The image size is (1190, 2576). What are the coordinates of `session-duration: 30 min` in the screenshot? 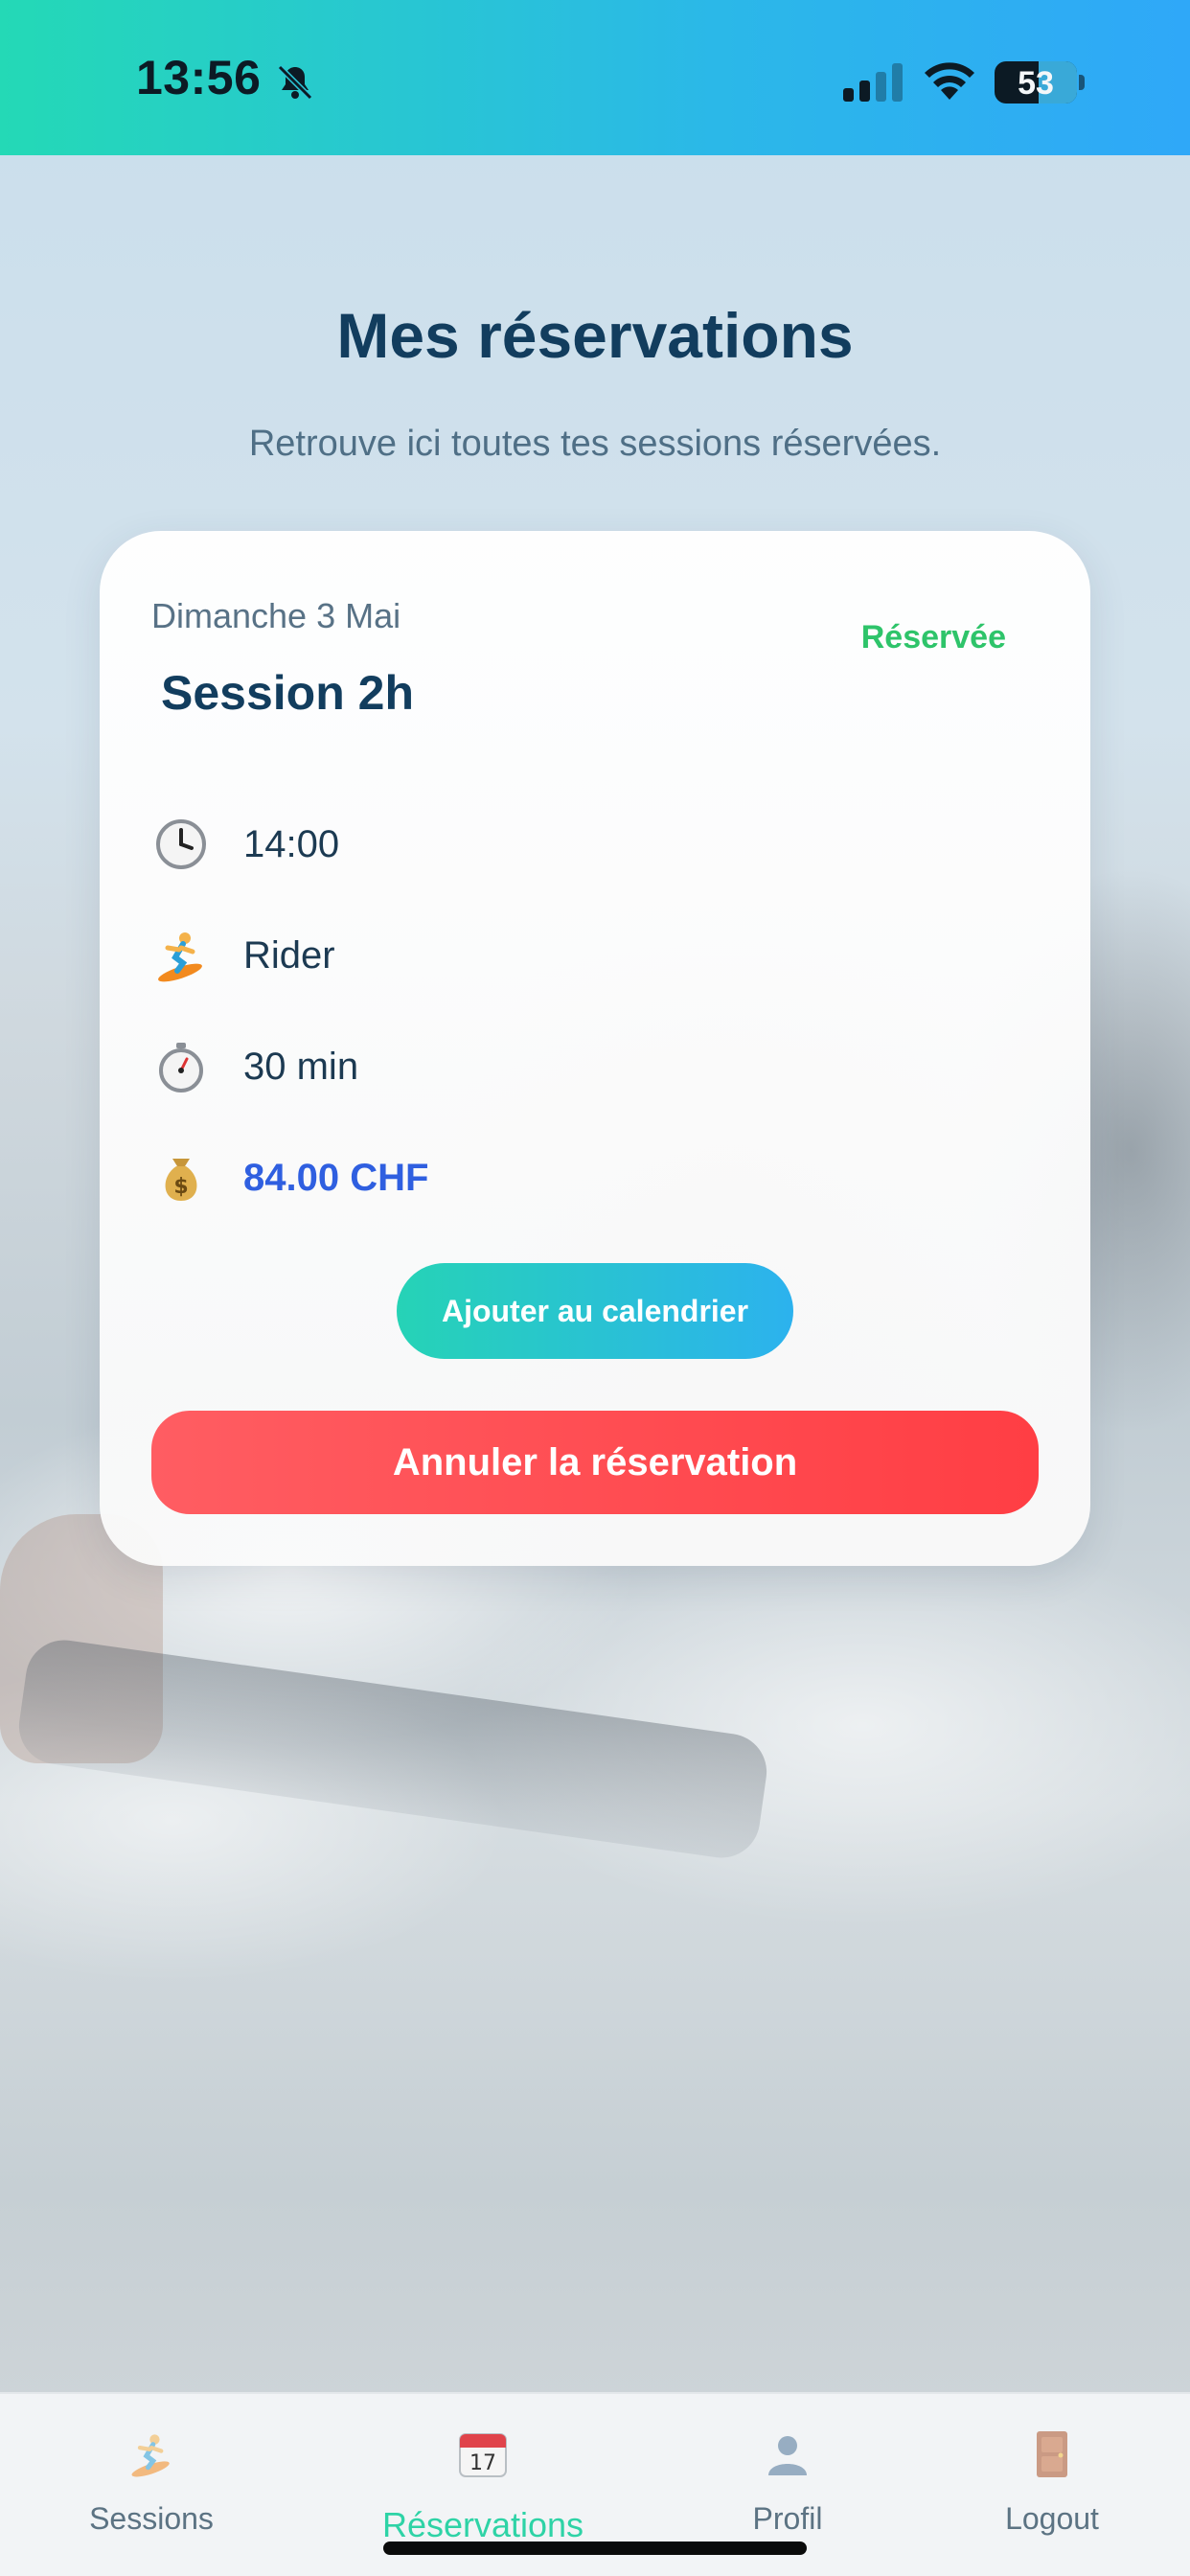 It's located at (301, 1066).